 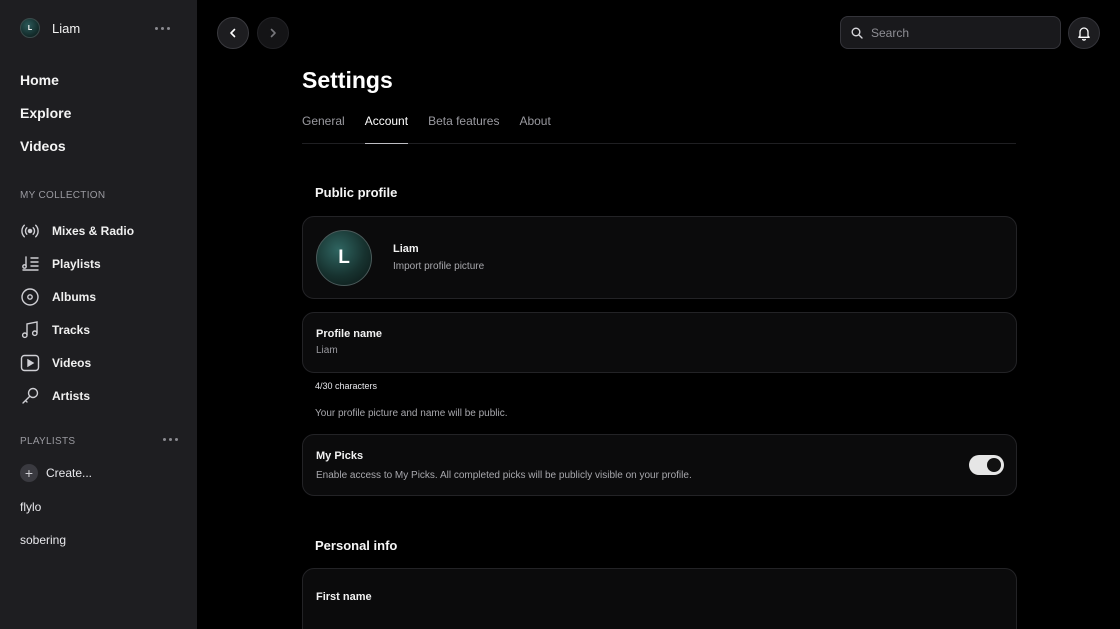 I want to click on main-nav: Home Explore Videos, so click(x=45, y=119).